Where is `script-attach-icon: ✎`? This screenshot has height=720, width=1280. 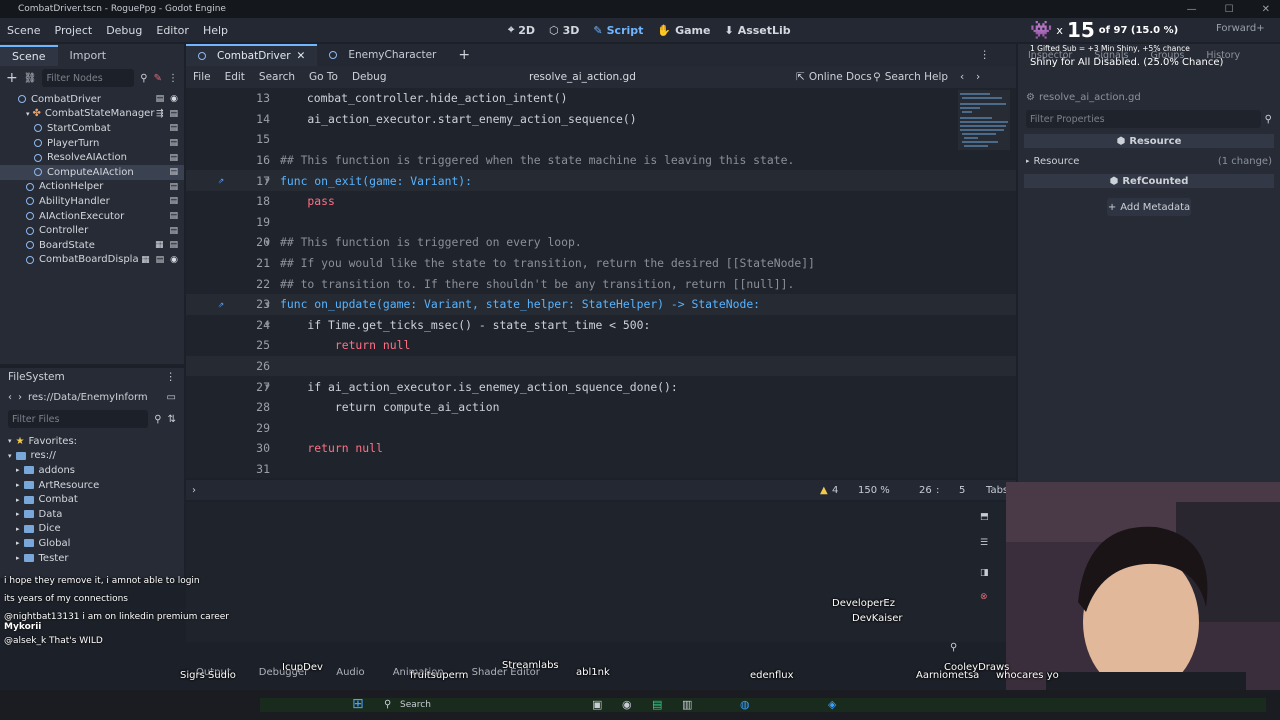 script-attach-icon: ✎ is located at coordinates (158, 78).